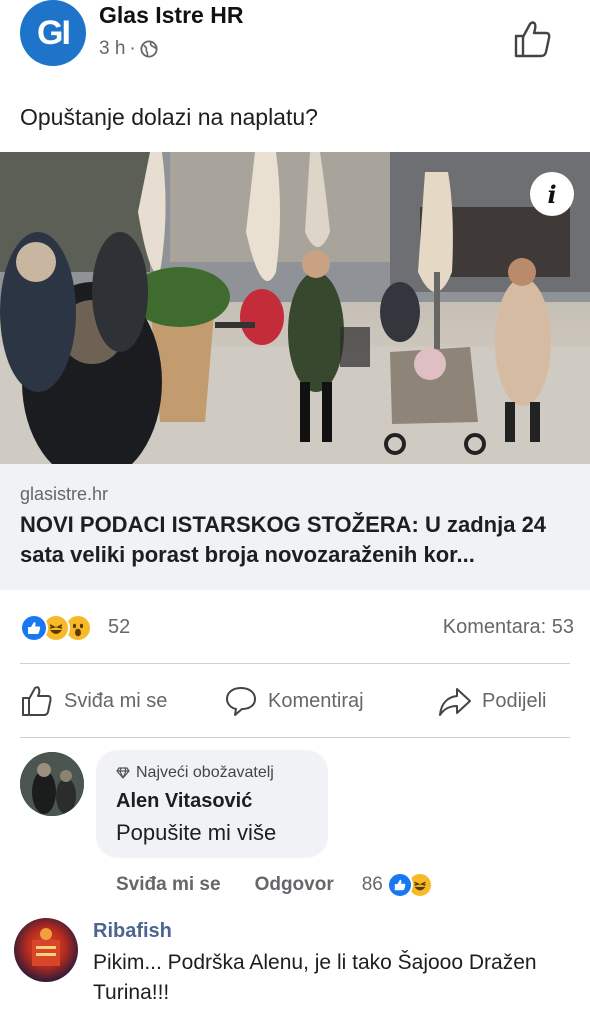 This screenshot has width=590, height=1024. I want to click on reply-avatar, so click(46, 950).